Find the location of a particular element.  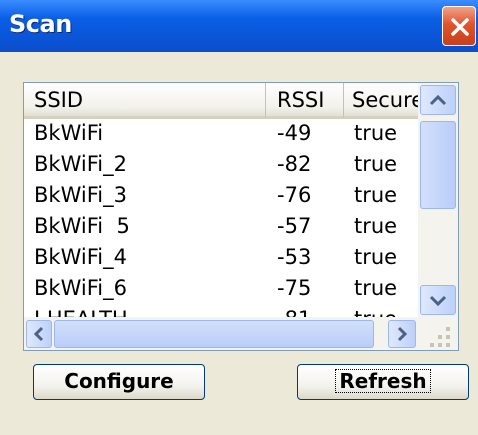

resize-grip is located at coordinates (438, 333).